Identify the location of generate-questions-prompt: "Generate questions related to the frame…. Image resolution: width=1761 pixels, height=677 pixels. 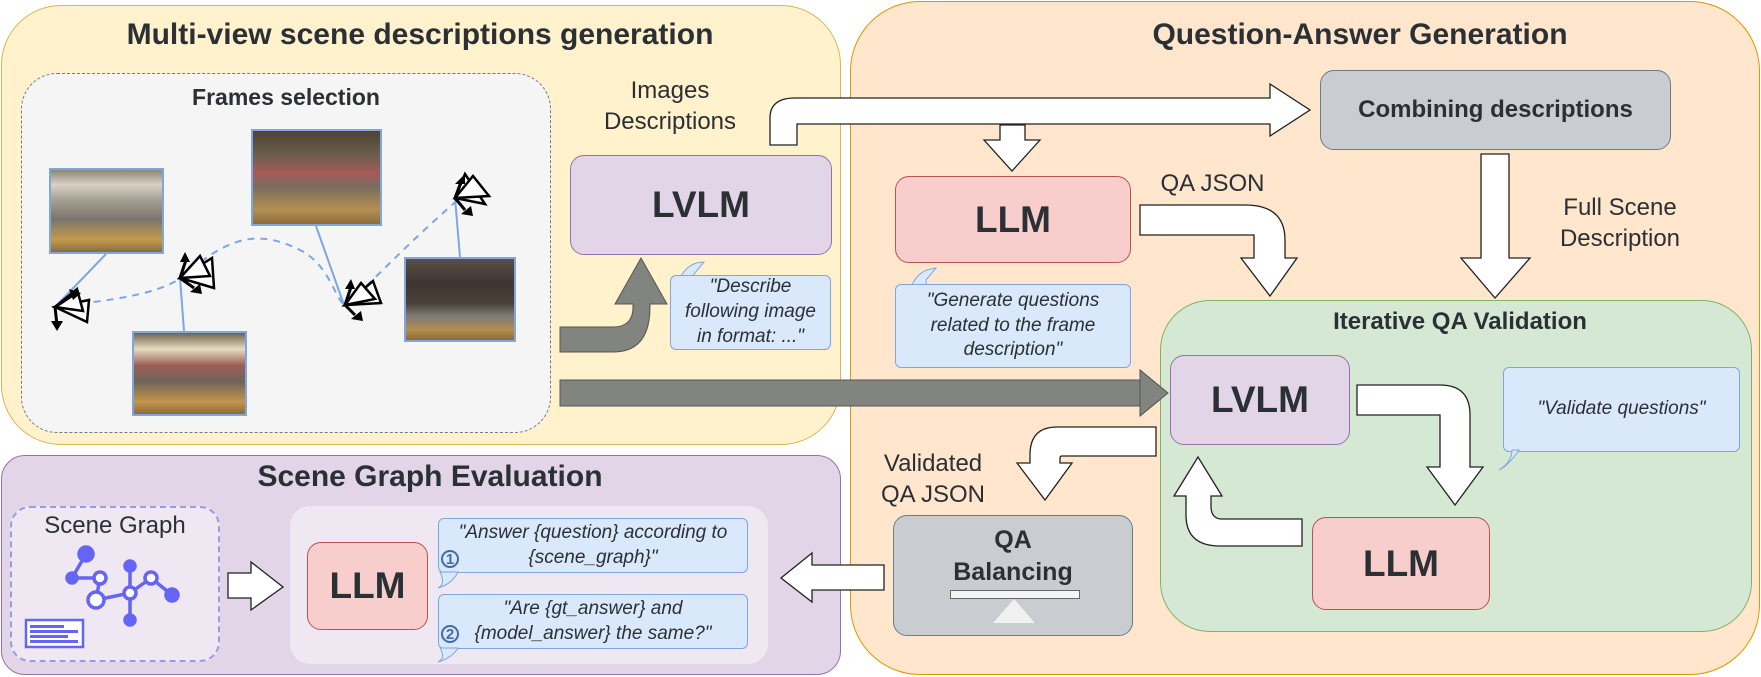
(1013, 326).